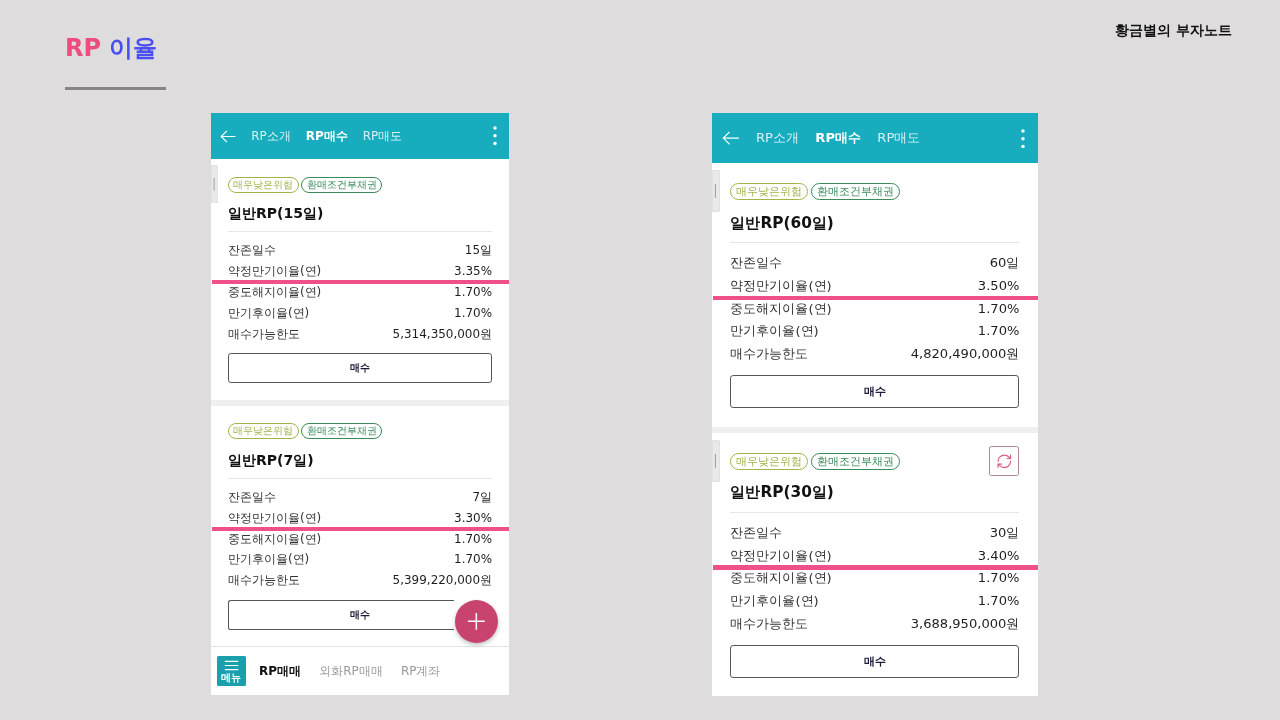 This screenshot has width=1280, height=720. What do you see at coordinates (478, 250) in the screenshot?
I see `row-value: 15일` at bounding box center [478, 250].